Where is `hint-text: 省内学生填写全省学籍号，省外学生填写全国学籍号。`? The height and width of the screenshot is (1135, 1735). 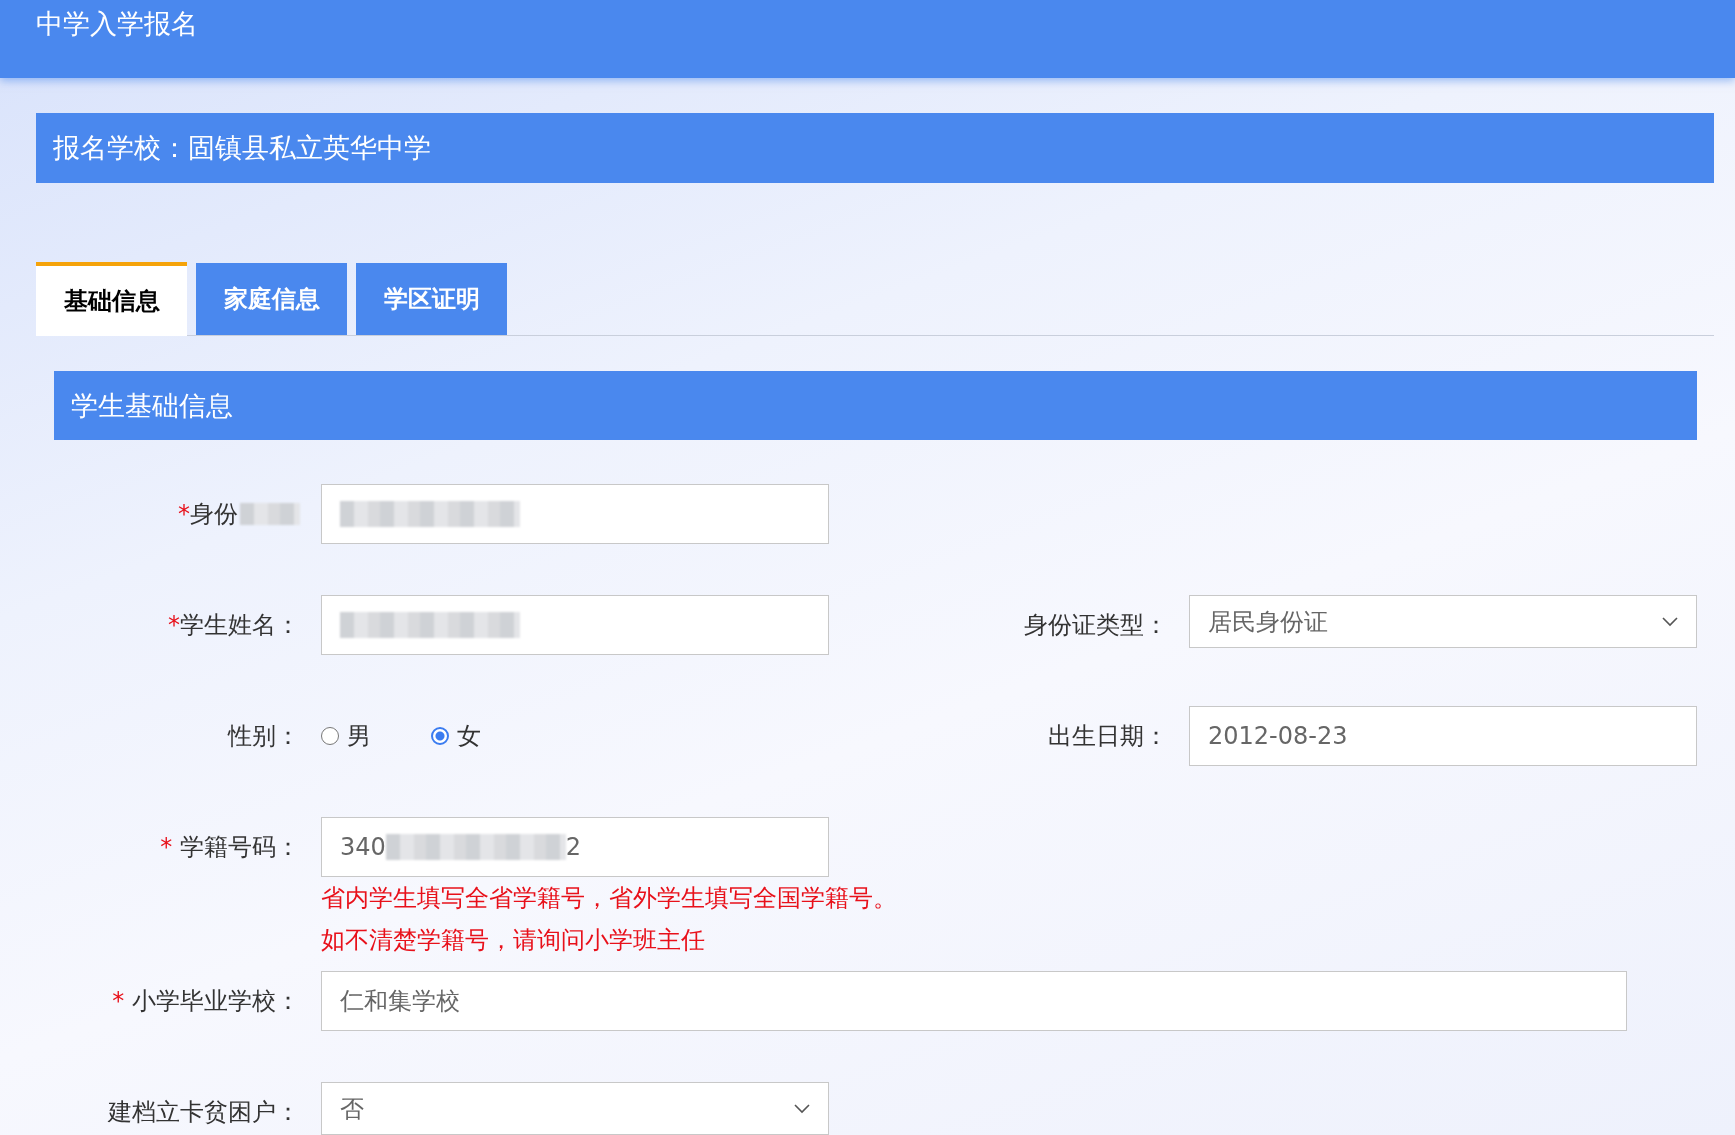 hint-text: 省内学生填写全省学籍号，省外学生填写全国学籍号。 is located at coordinates (609, 898).